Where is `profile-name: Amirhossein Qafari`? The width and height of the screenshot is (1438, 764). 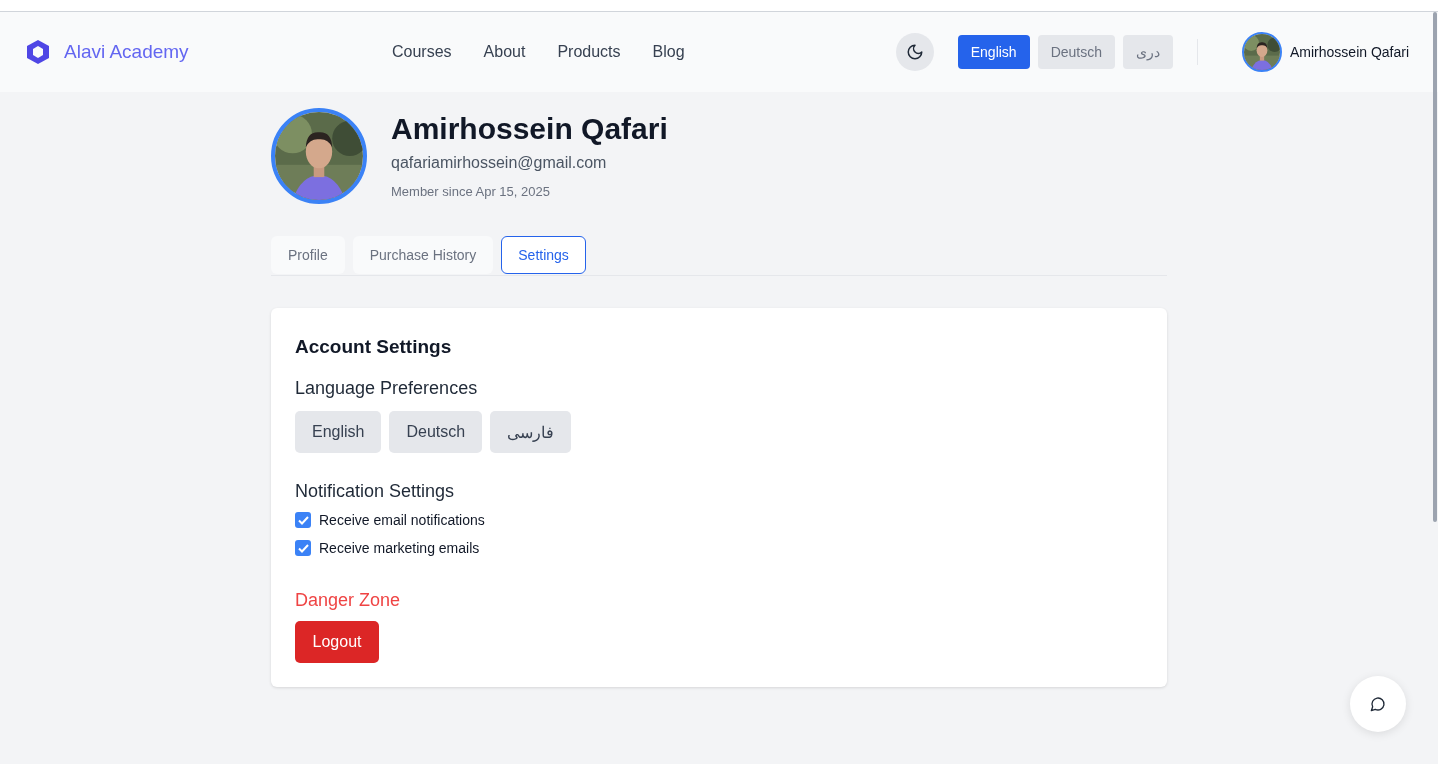 profile-name: Amirhossein Qafari is located at coordinates (529, 129).